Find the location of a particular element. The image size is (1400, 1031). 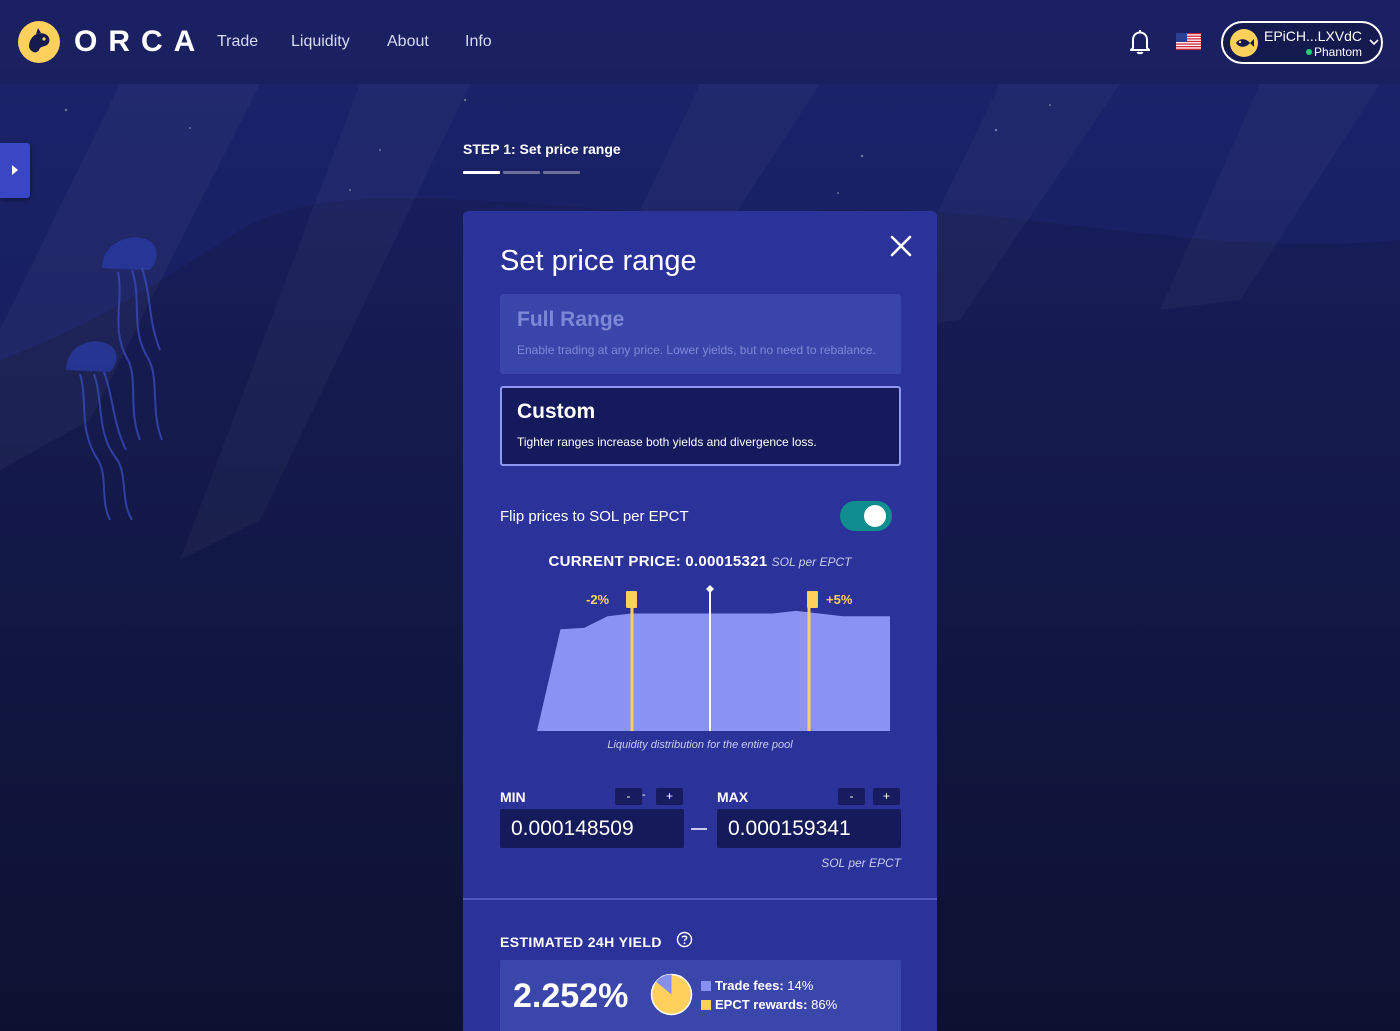

legend-trade-fees: Trade fees: 14% is located at coordinates (757, 986).